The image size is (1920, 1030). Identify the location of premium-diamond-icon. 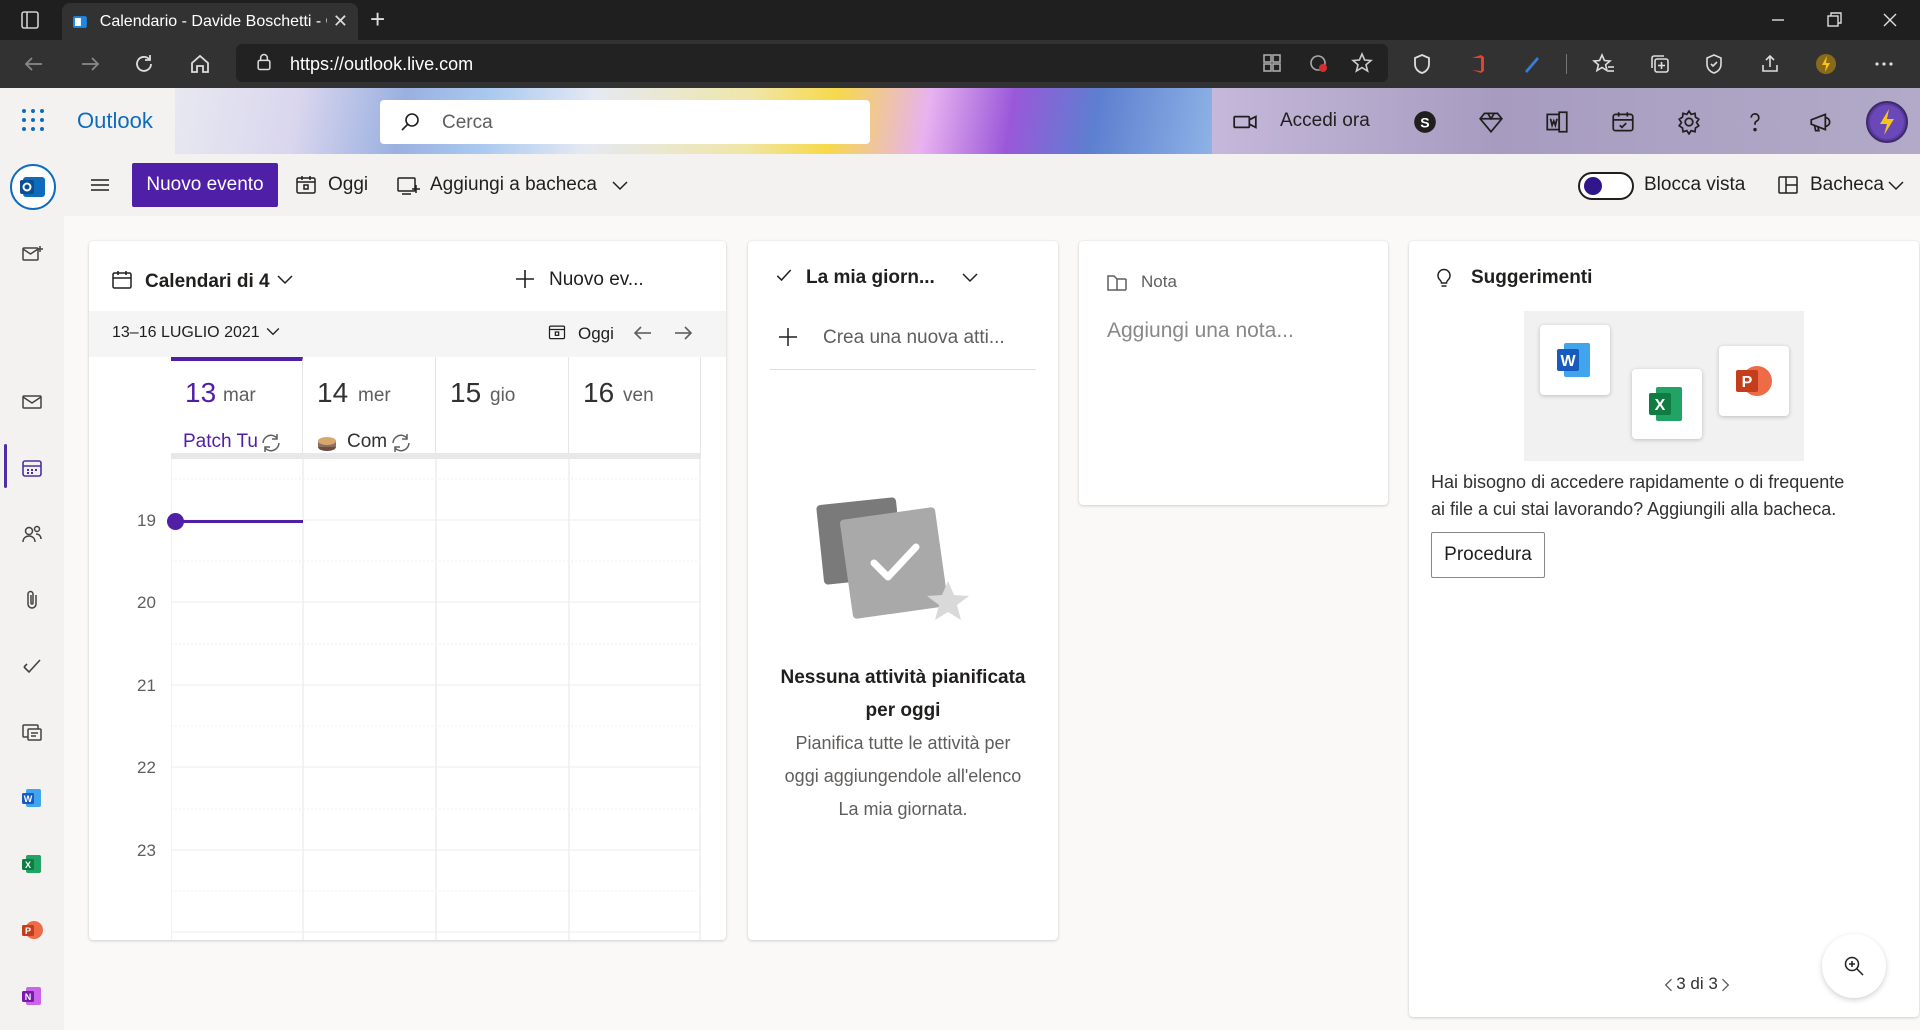
(1491, 122).